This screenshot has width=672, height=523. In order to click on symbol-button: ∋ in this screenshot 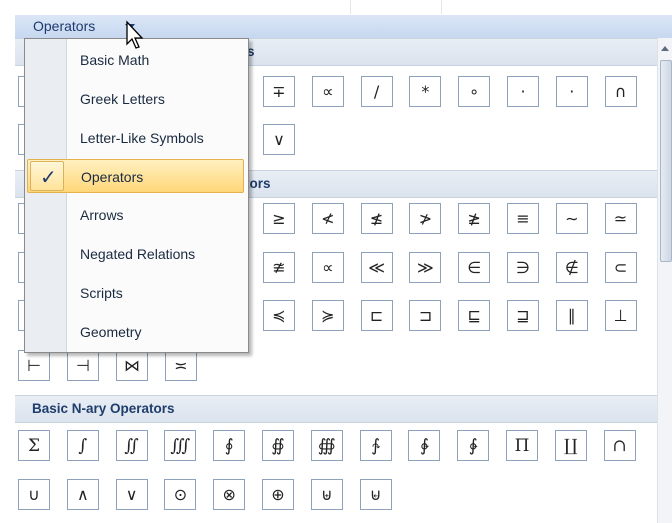, I will do `click(523, 267)`.